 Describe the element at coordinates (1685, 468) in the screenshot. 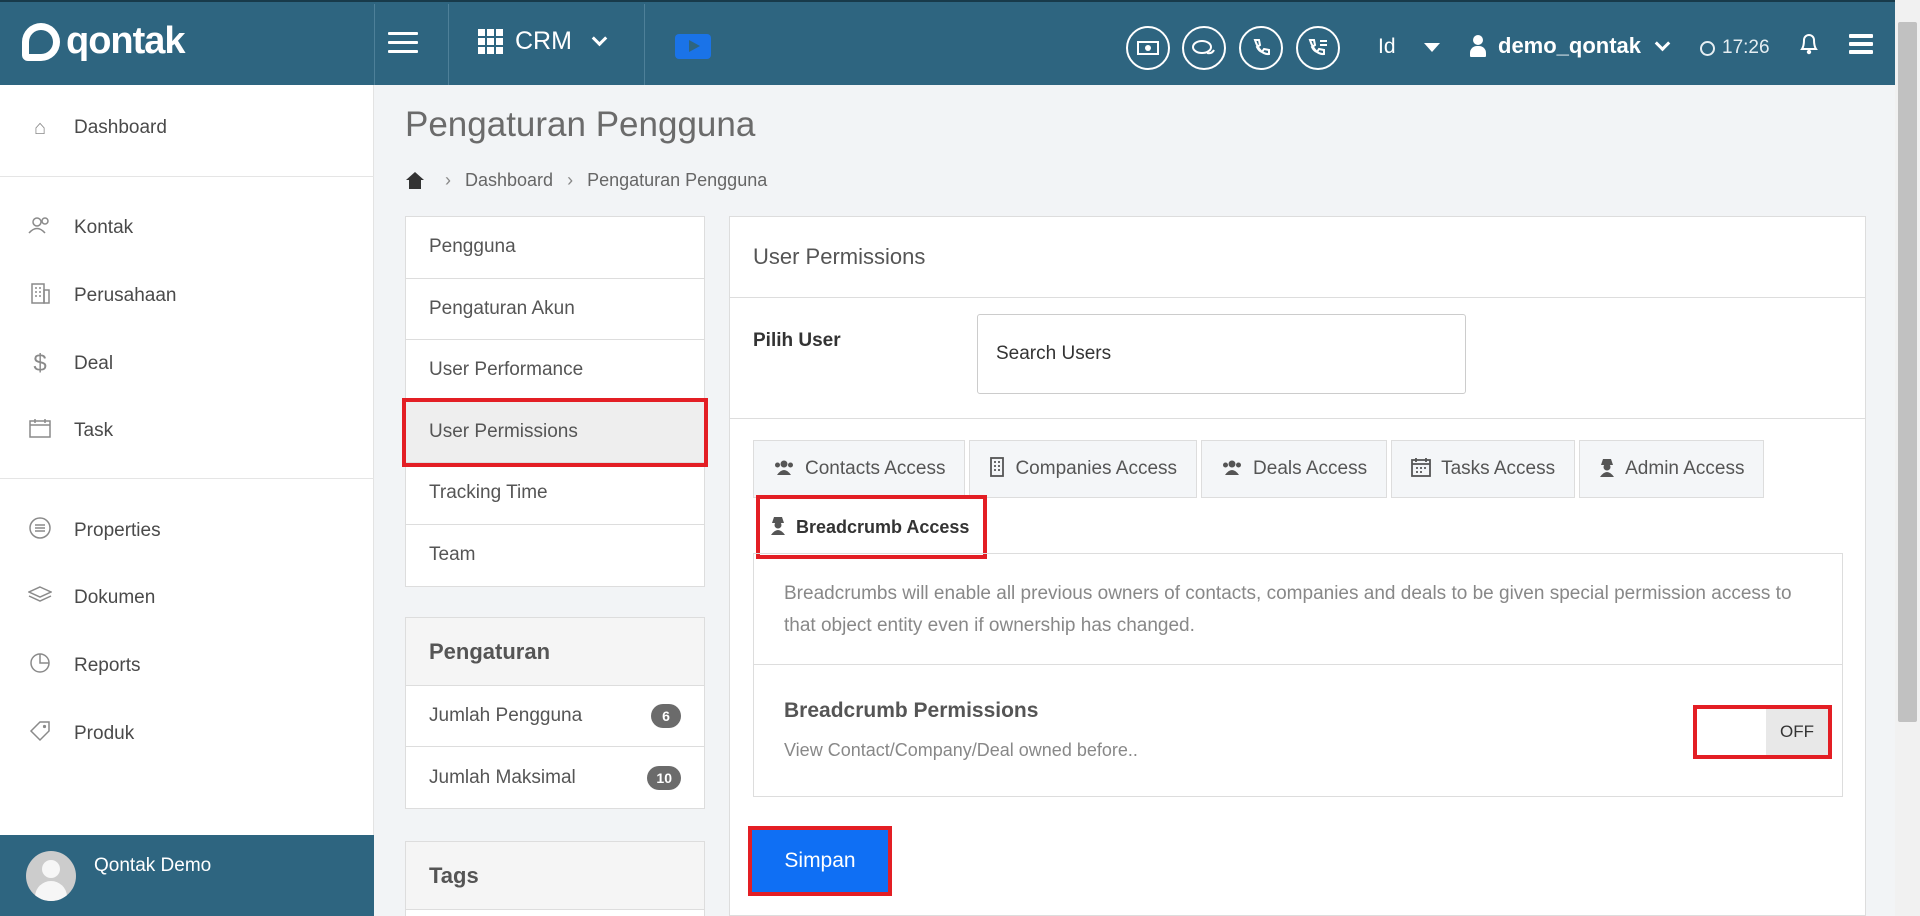

I see `tab-label: Admin Access` at that location.